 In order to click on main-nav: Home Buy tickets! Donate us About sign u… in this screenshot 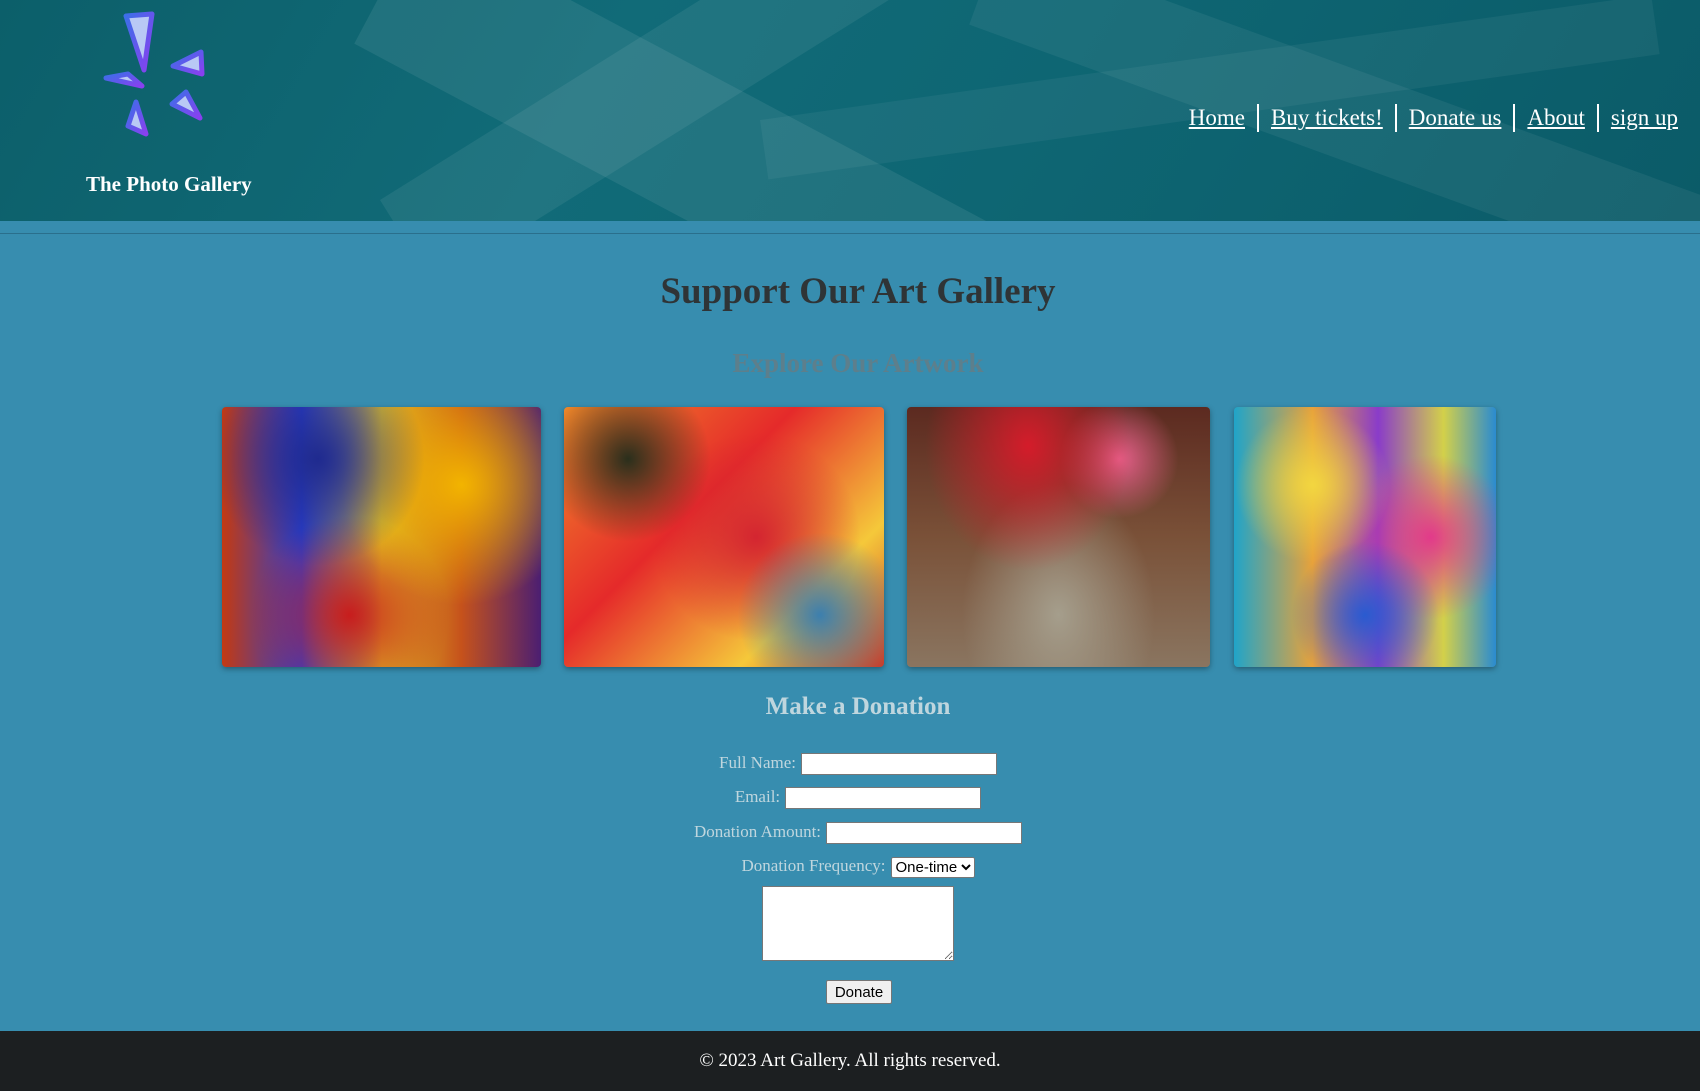, I will do `click(1433, 118)`.